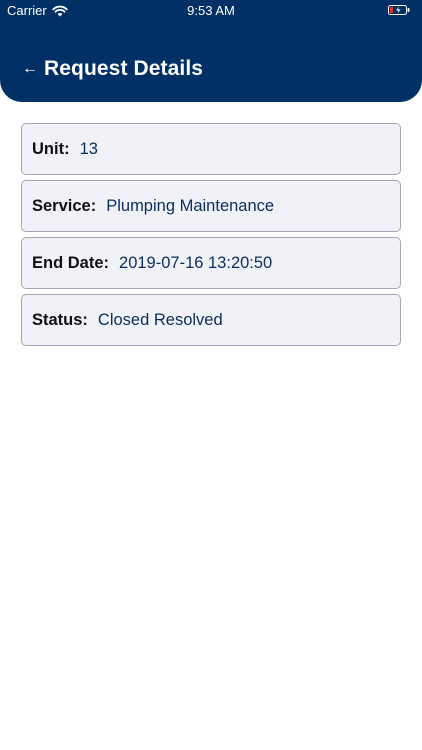 The image size is (422, 750). I want to click on status-time: 9:53 AM, so click(211, 10).